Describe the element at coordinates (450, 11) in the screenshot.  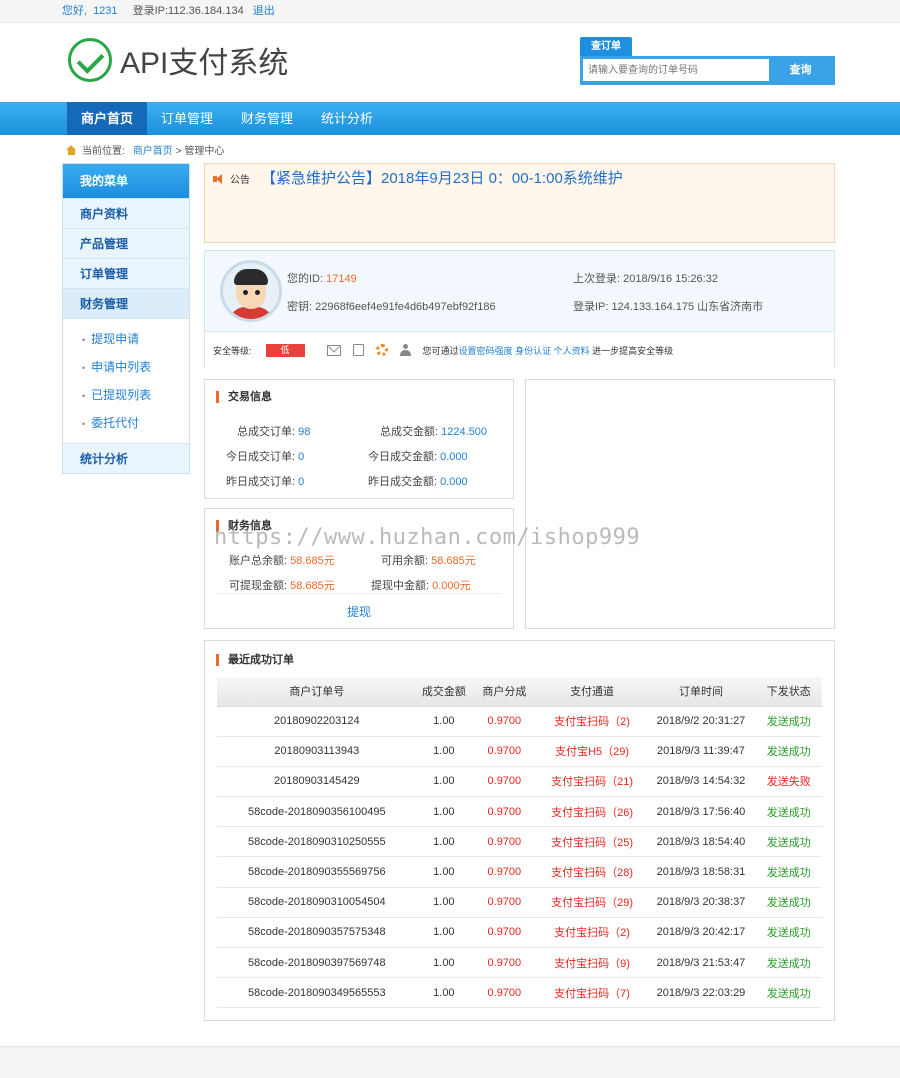
I see `top-bar: 您好, 1231 登录IP:112.36.184.134 退出` at that location.